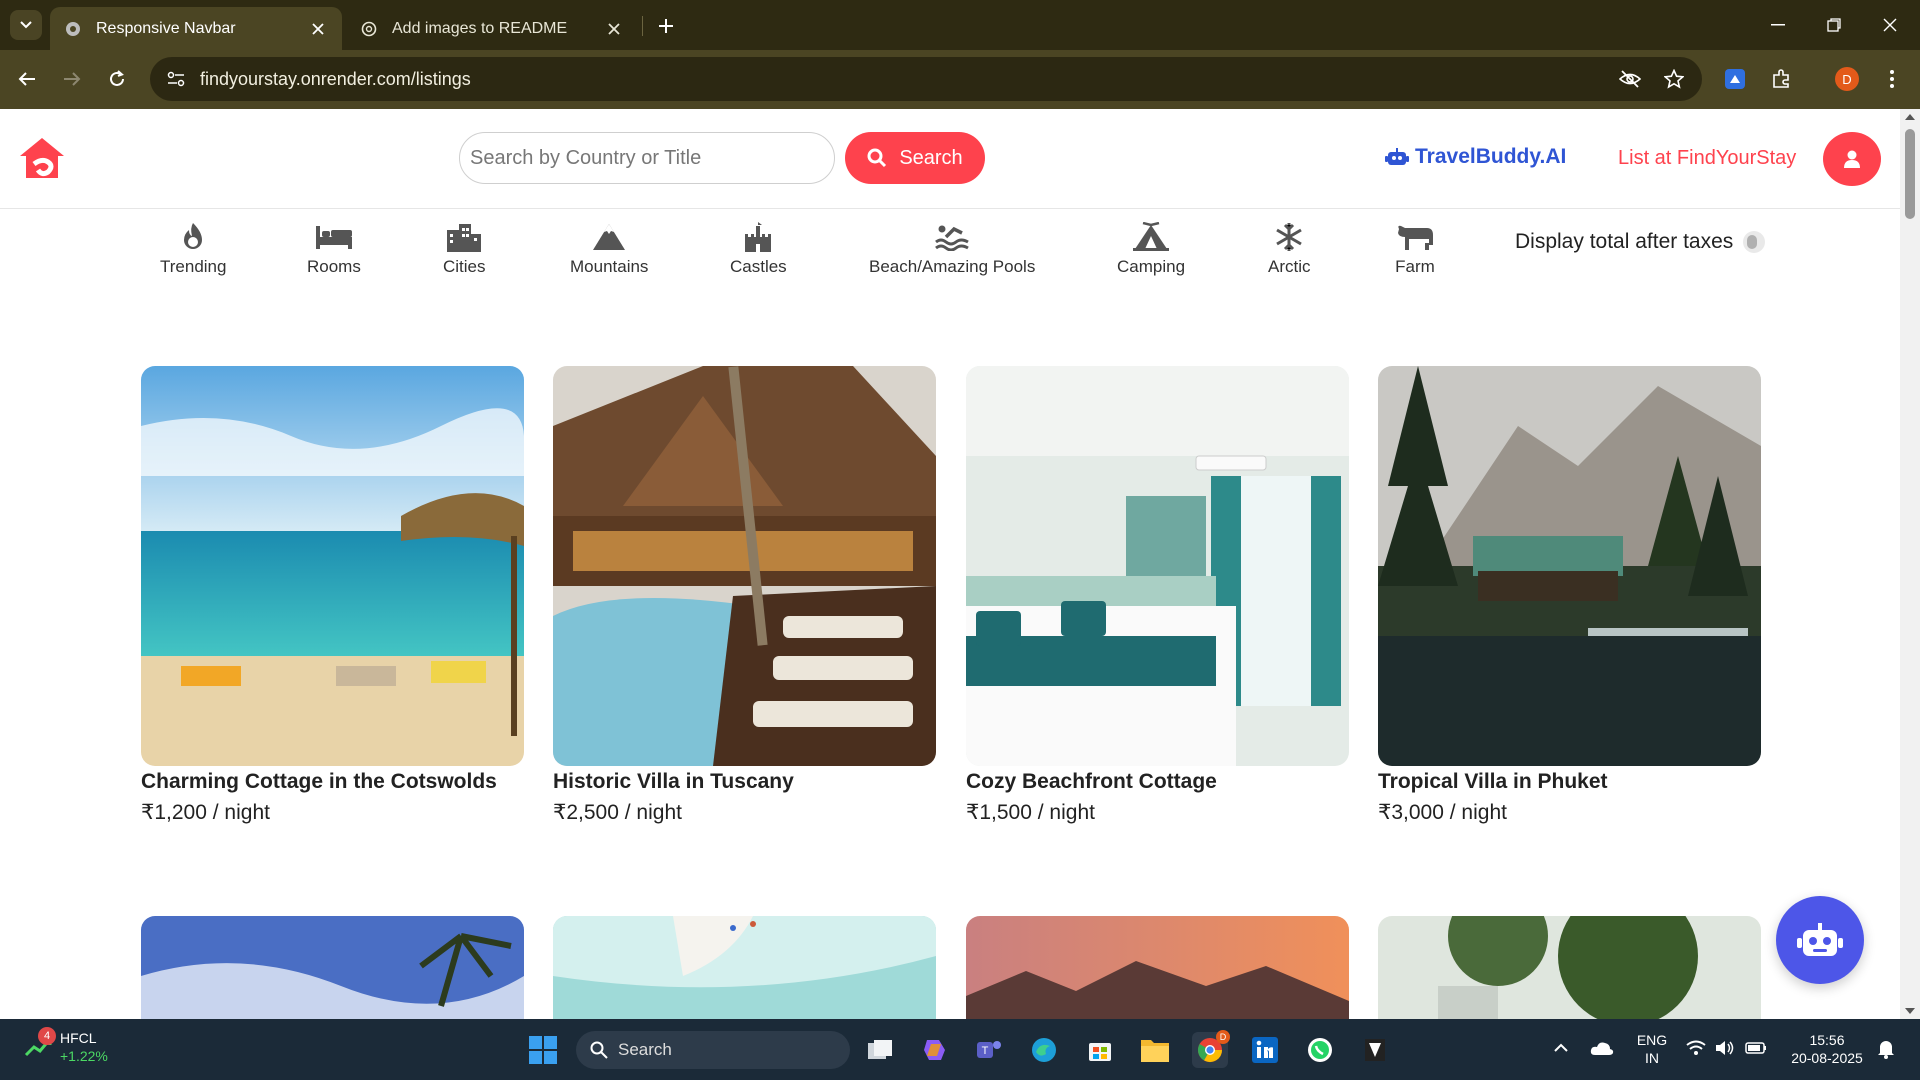 The height and width of the screenshot is (1080, 1920). What do you see at coordinates (1602, 1048) in the screenshot?
I see `onedrive-cloud-icon` at bounding box center [1602, 1048].